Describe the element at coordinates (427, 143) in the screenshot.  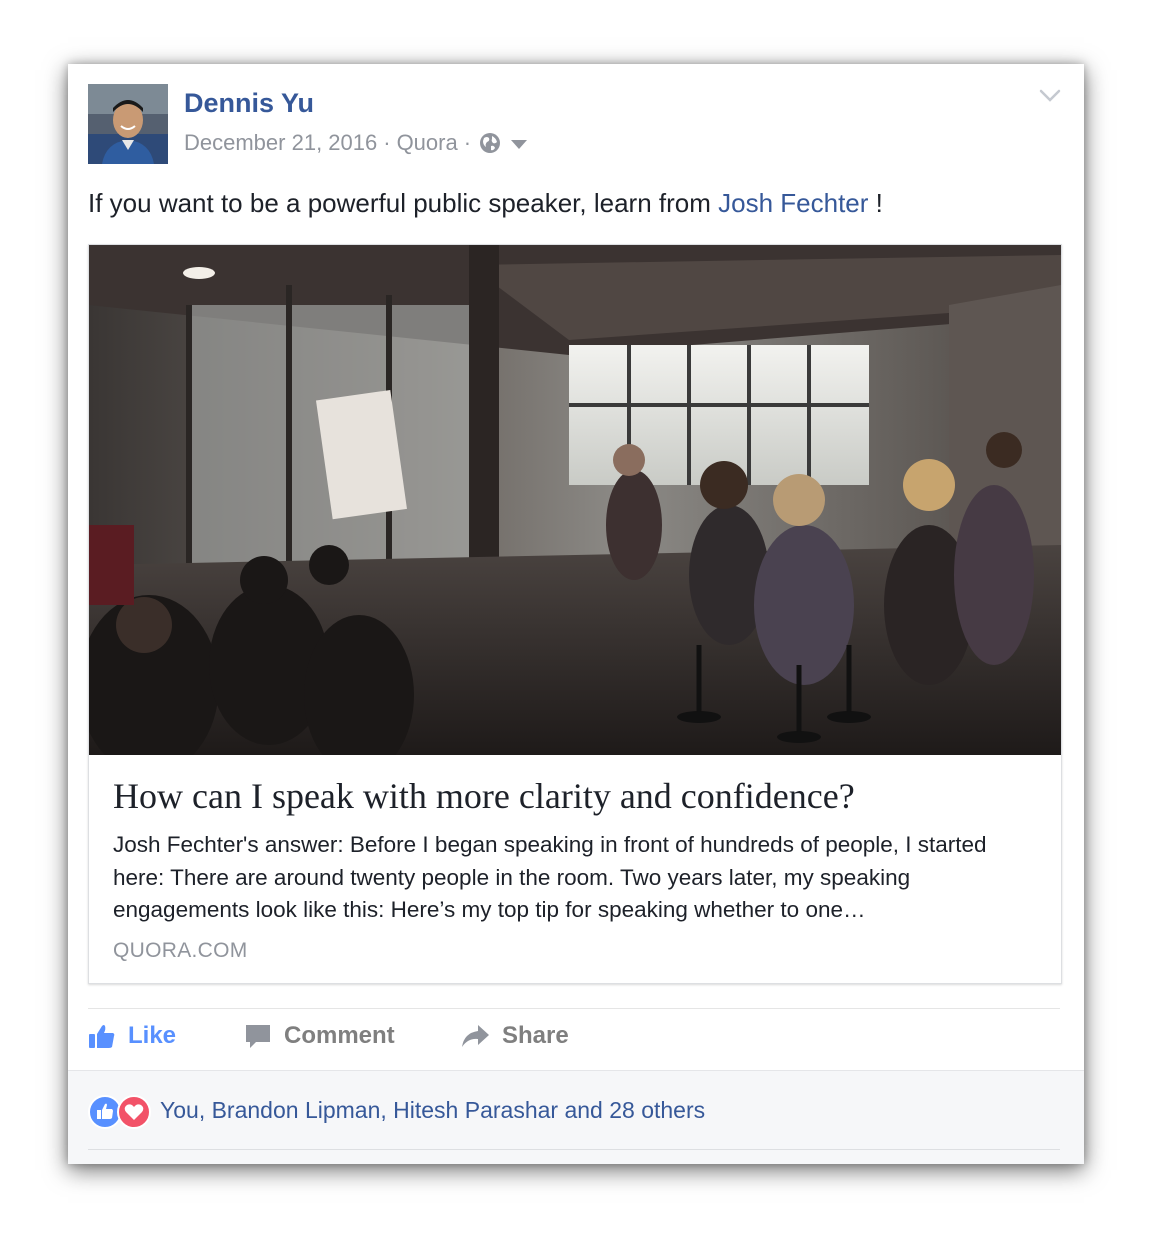
I see `post-source: Quora` at that location.